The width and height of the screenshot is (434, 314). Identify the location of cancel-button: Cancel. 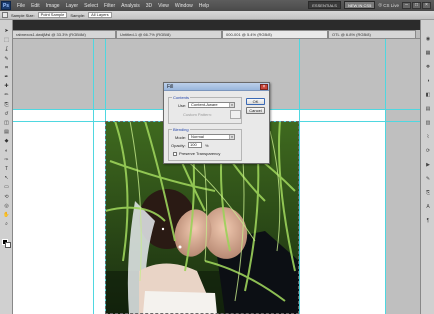
(255, 110).